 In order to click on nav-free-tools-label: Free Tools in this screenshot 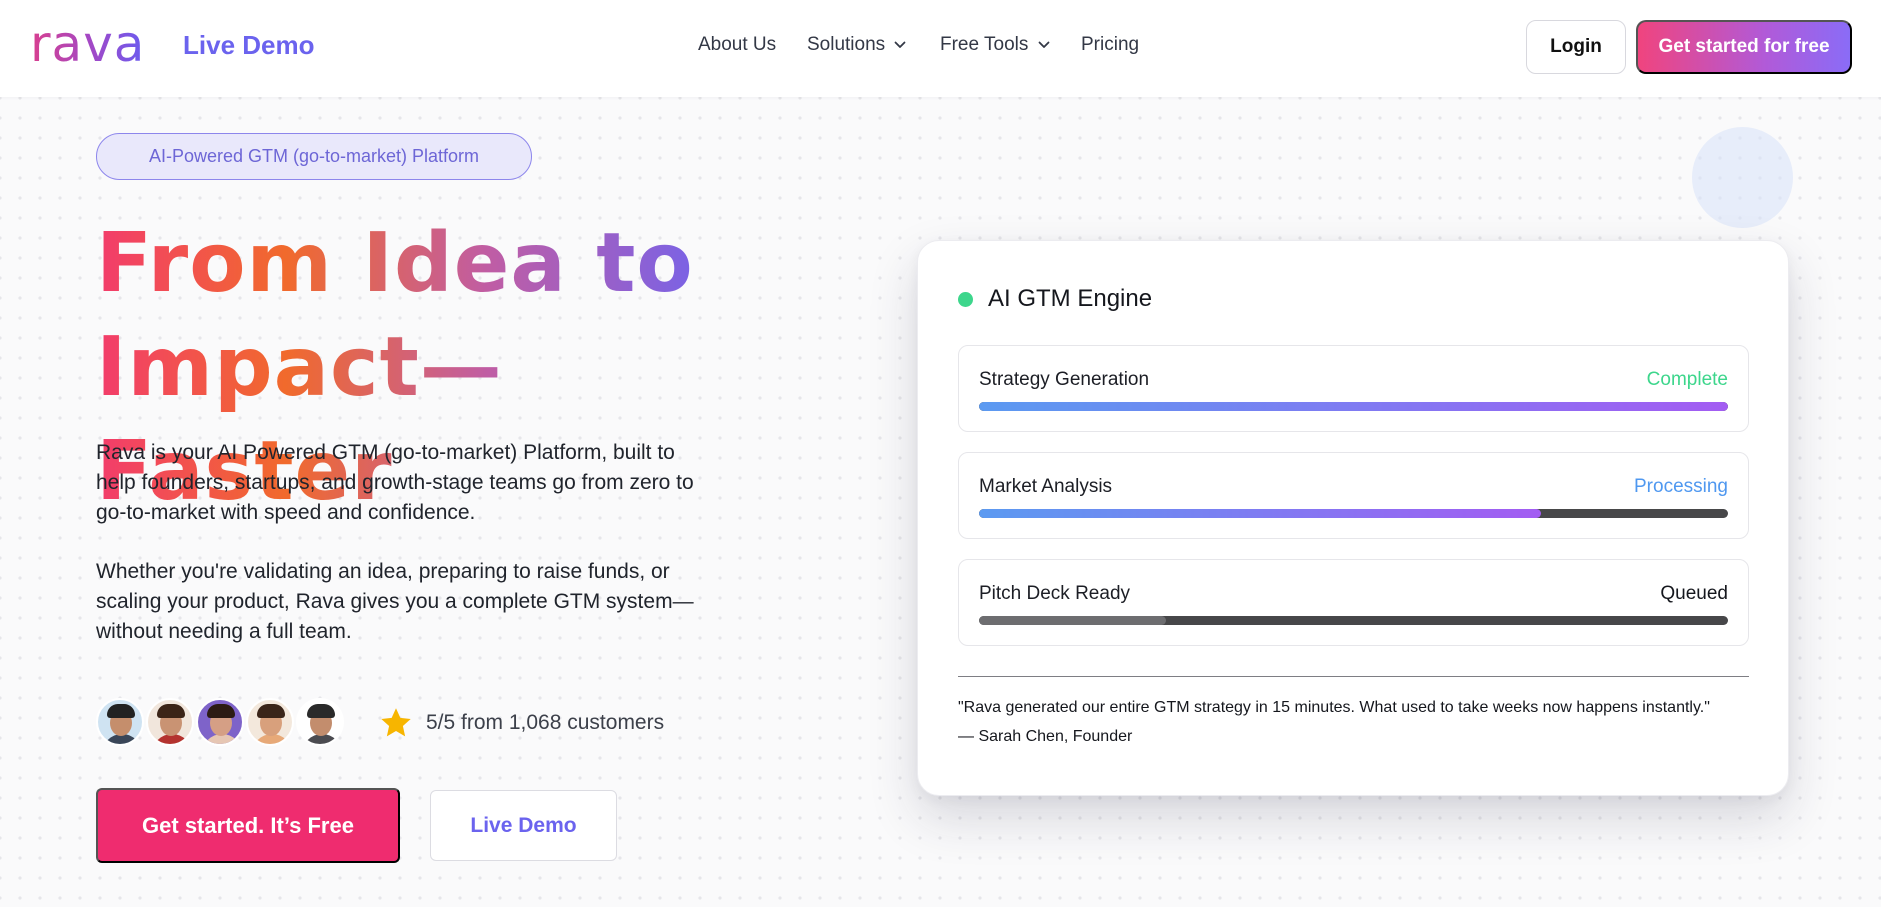, I will do `click(984, 44)`.